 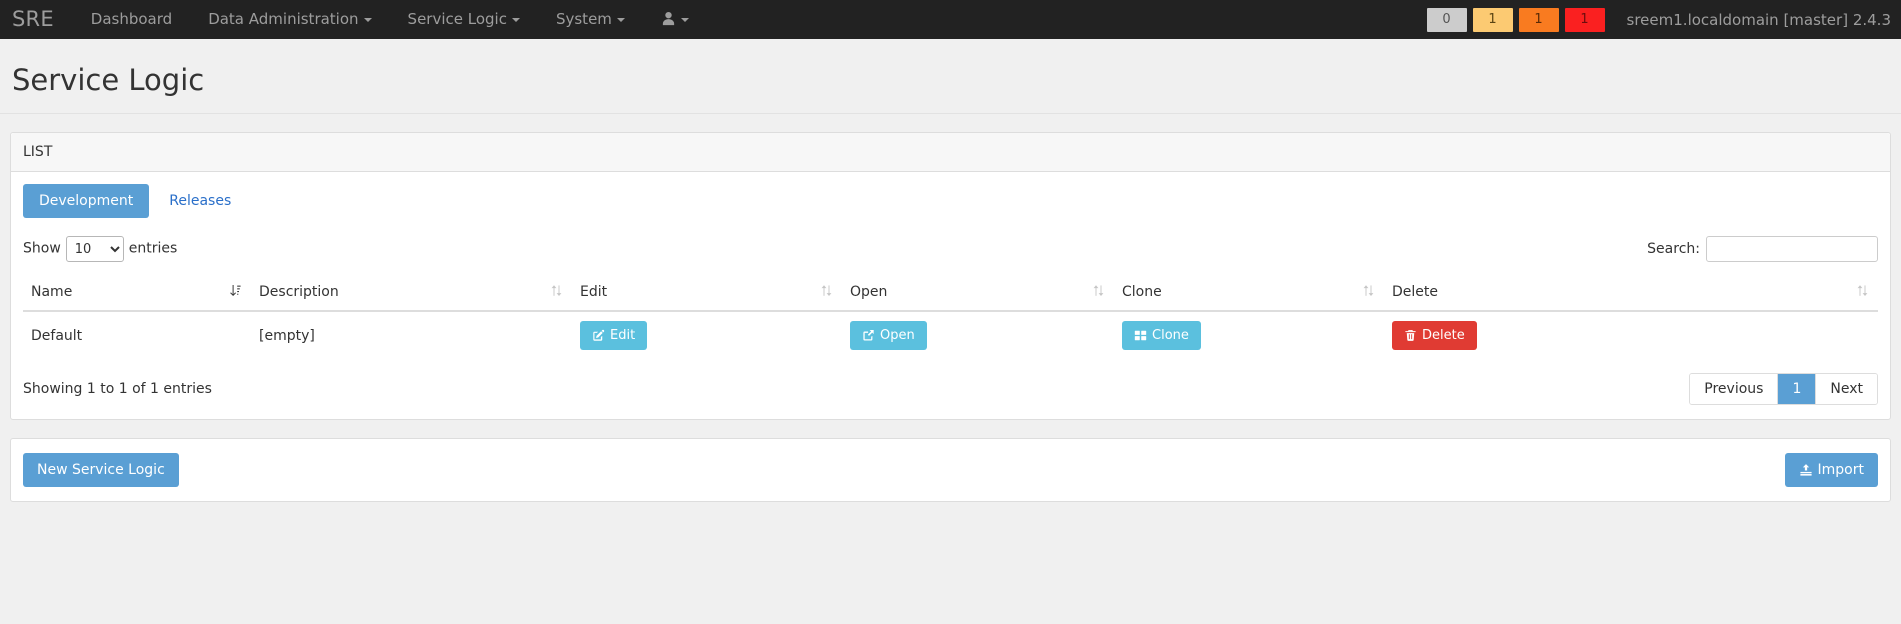 What do you see at coordinates (94, 249) in the screenshot?
I see `entries-select: 102550100` at bounding box center [94, 249].